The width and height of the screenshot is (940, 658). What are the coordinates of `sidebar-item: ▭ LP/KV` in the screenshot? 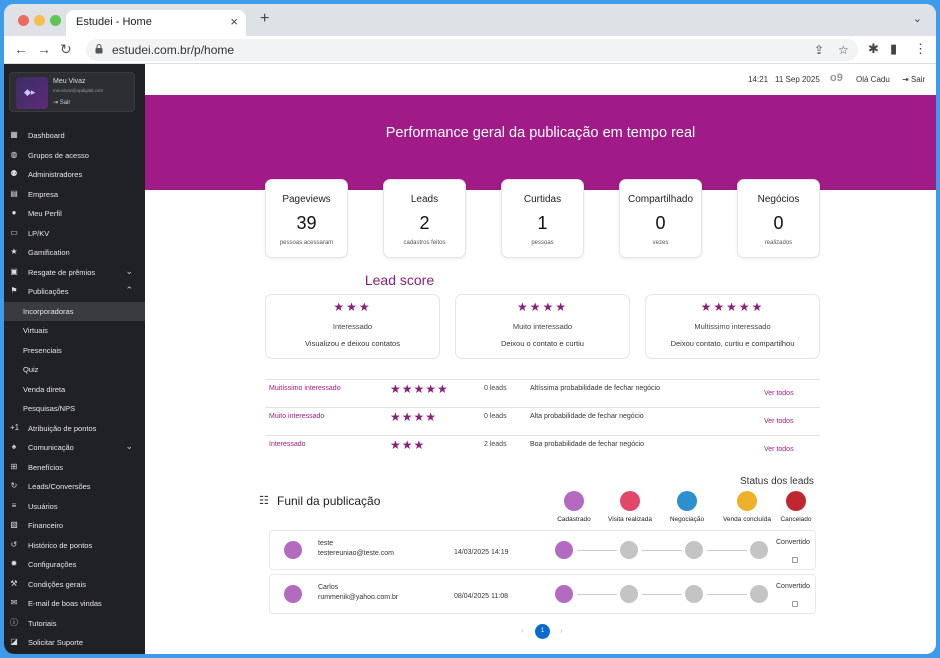 It's located at (74, 233).